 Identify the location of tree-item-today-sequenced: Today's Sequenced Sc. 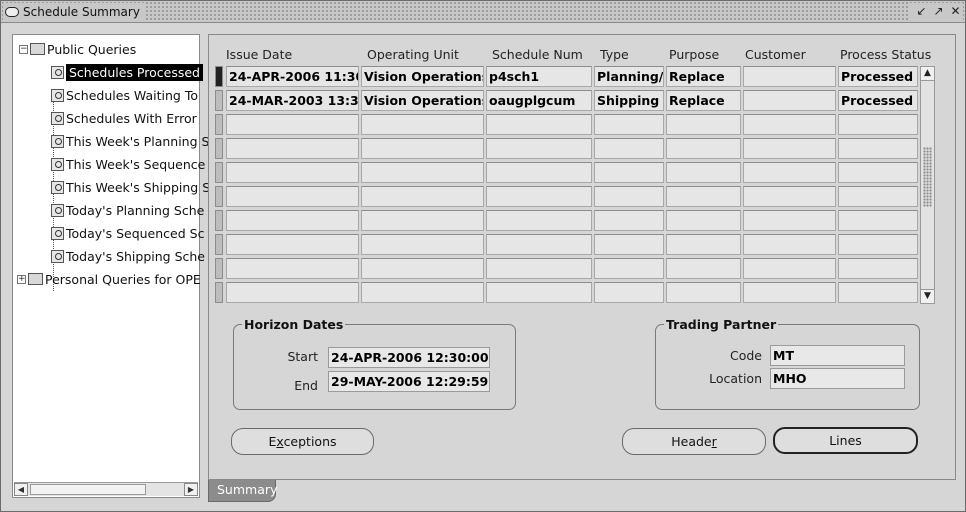
(127, 233).